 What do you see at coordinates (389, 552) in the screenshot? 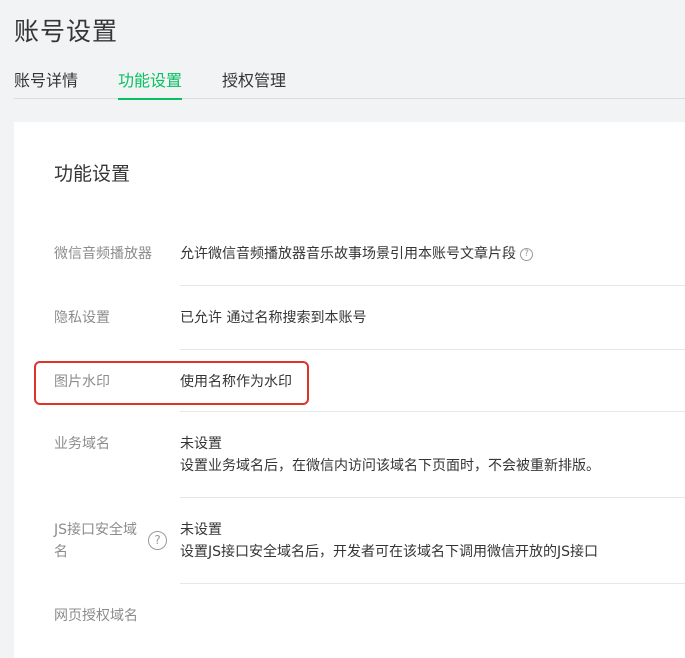
I see `setting-description: 设置JS接口安全域名后，开发者可在该域名下调用微信开放的JS接口` at bounding box center [389, 552].